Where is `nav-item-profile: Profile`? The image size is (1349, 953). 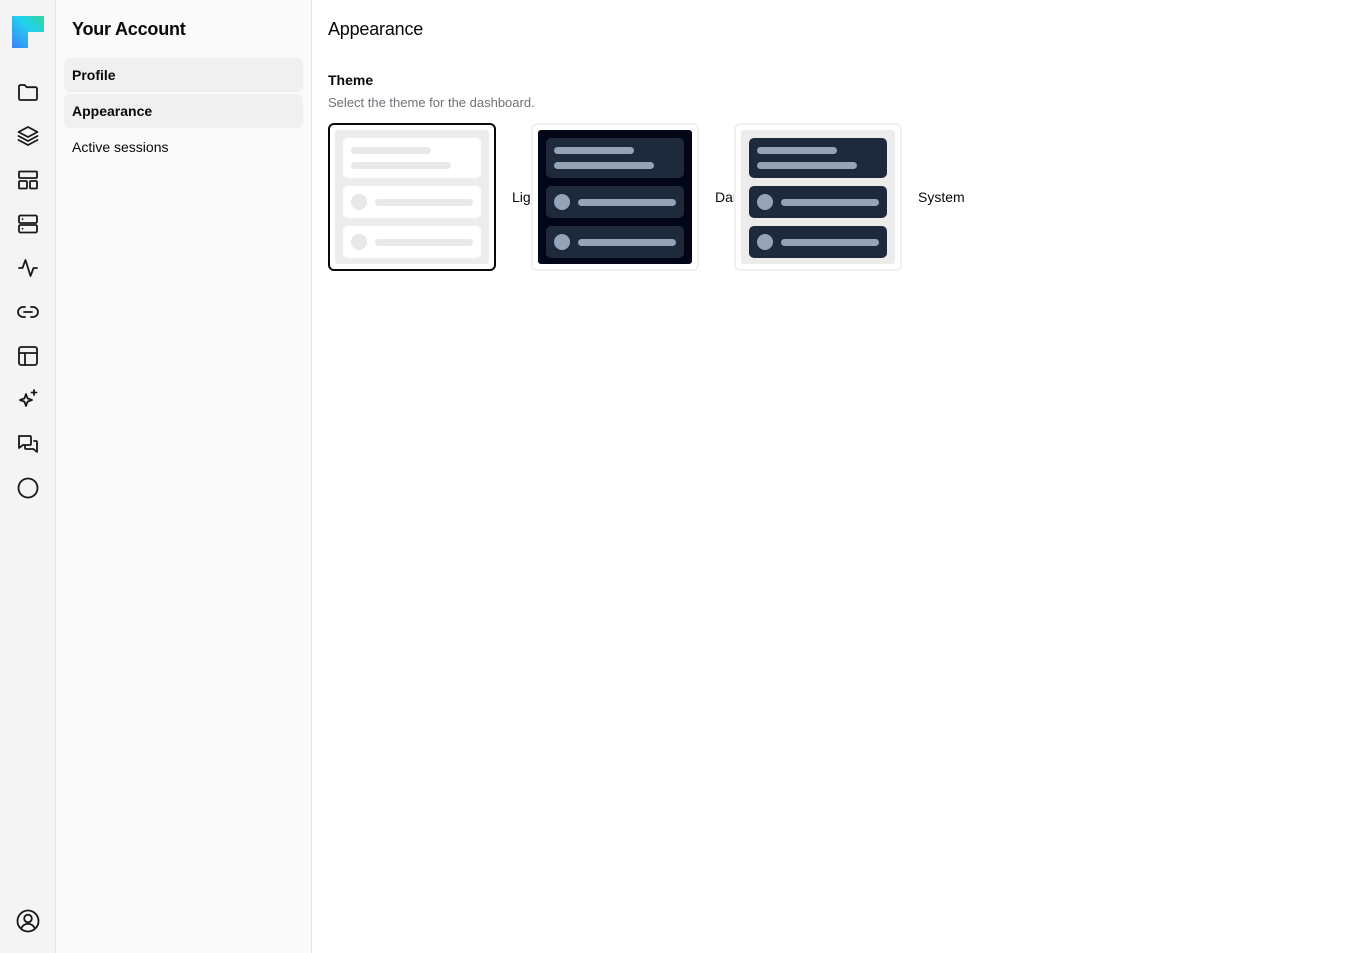
nav-item-profile: Profile is located at coordinates (183, 75).